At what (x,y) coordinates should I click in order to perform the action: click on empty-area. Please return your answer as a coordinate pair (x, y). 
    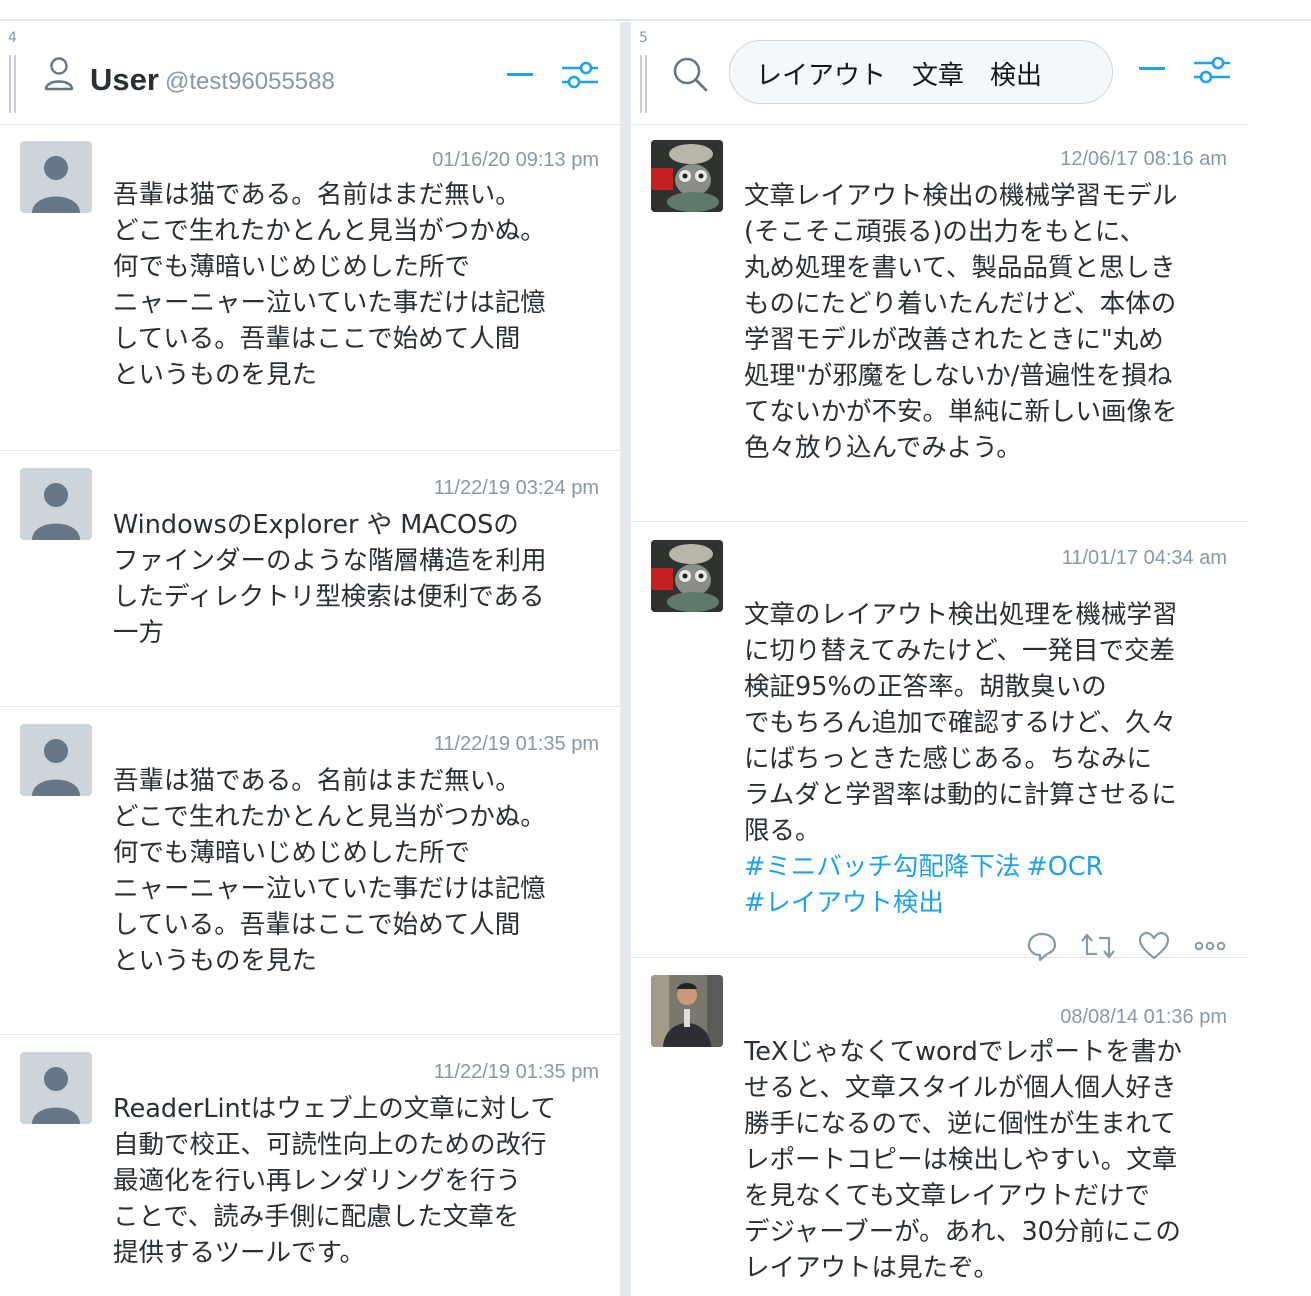
    Looking at the image, I should click on (1279, 659).